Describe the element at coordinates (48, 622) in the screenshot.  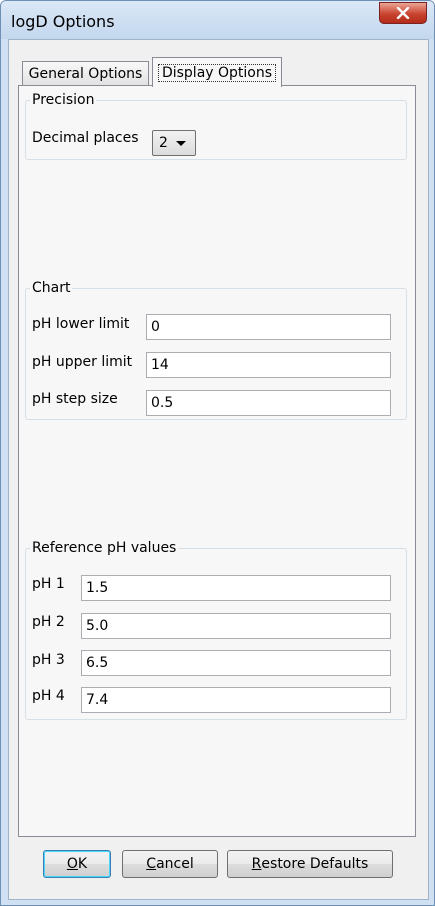
I see `ph-2-label: pH 2` at that location.